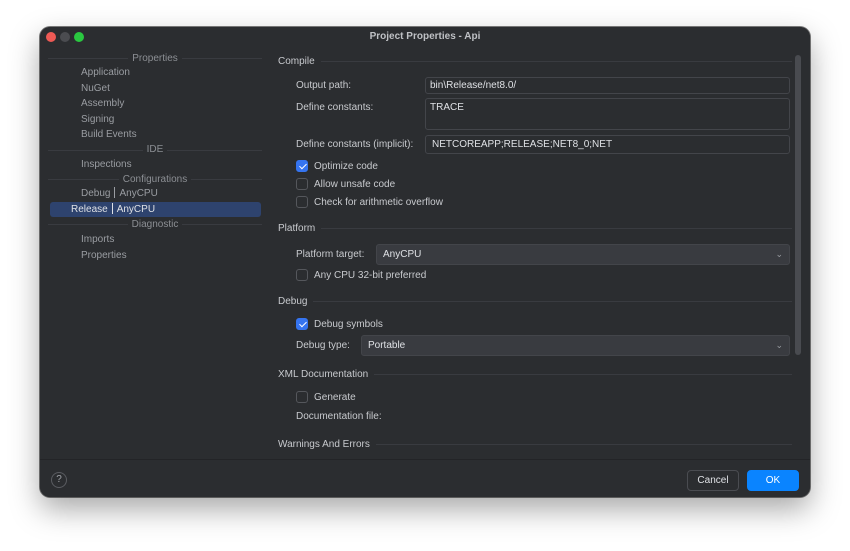 This screenshot has width=850, height=551. What do you see at coordinates (535, 374) in the screenshot?
I see `section-xml-documentation: XML Documentation` at bounding box center [535, 374].